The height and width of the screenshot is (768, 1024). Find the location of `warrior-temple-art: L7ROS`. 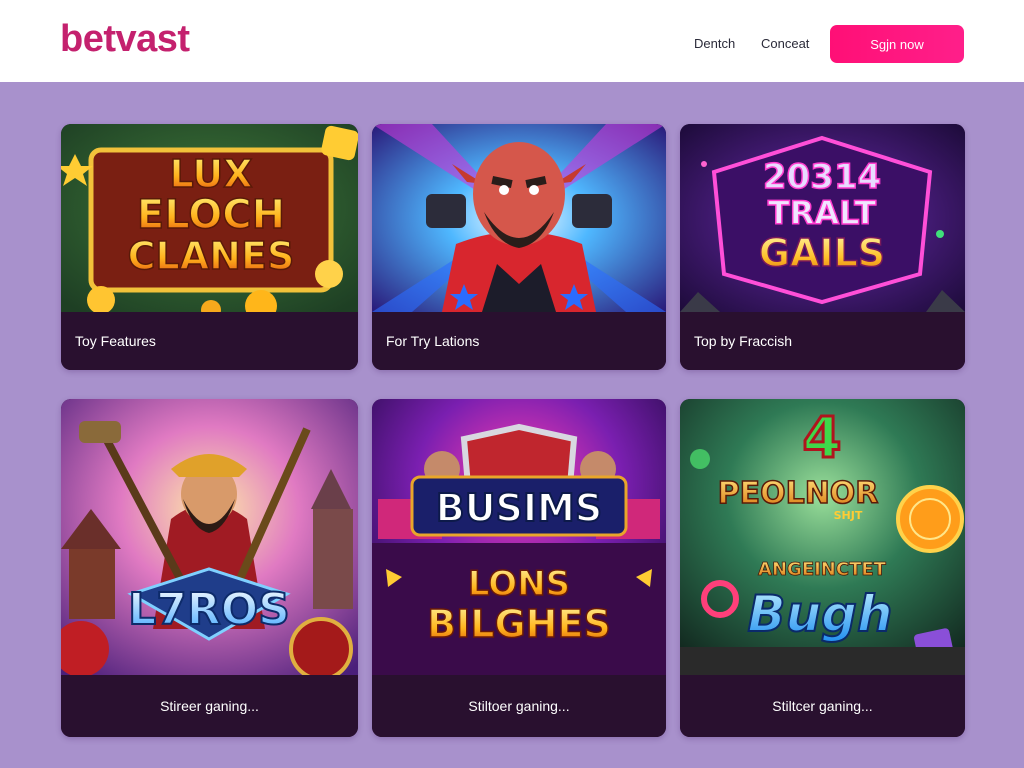

warrior-temple-art: L7ROS is located at coordinates (209, 537).